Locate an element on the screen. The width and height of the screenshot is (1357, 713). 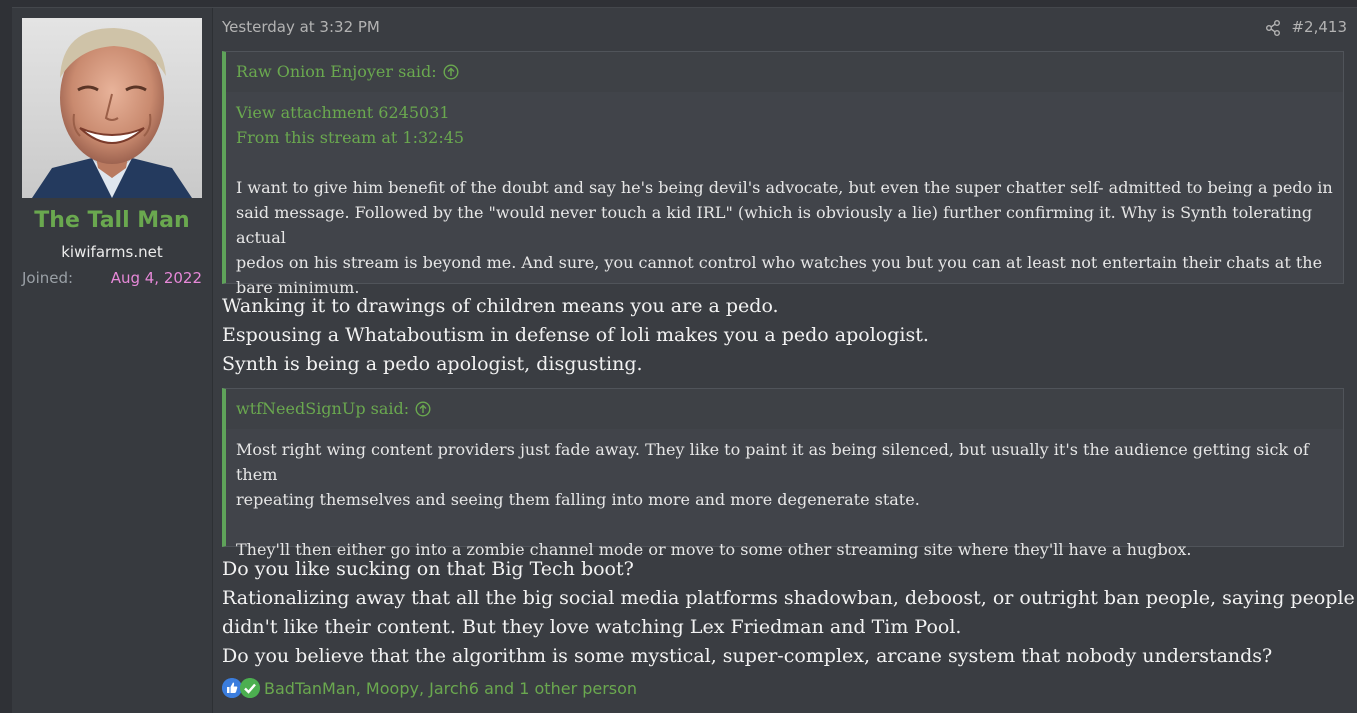
avatar-image is located at coordinates (112, 108).